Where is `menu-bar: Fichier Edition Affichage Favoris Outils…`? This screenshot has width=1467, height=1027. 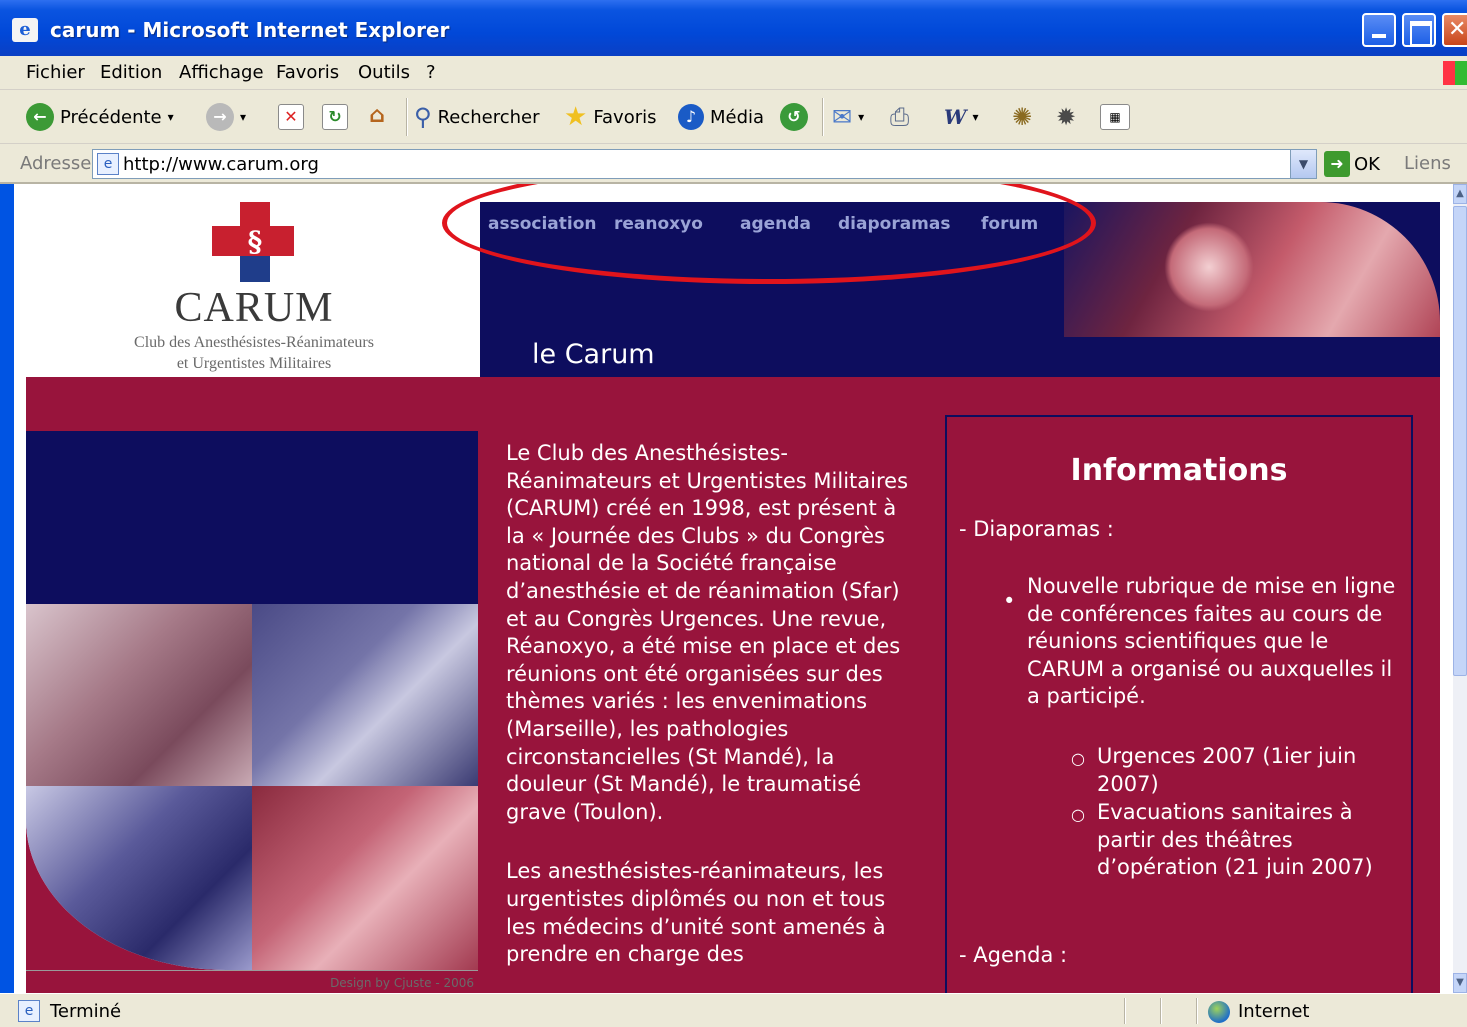
menu-bar: Fichier Edition Affichage Favoris Outils… is located at coordinates (733, 73).